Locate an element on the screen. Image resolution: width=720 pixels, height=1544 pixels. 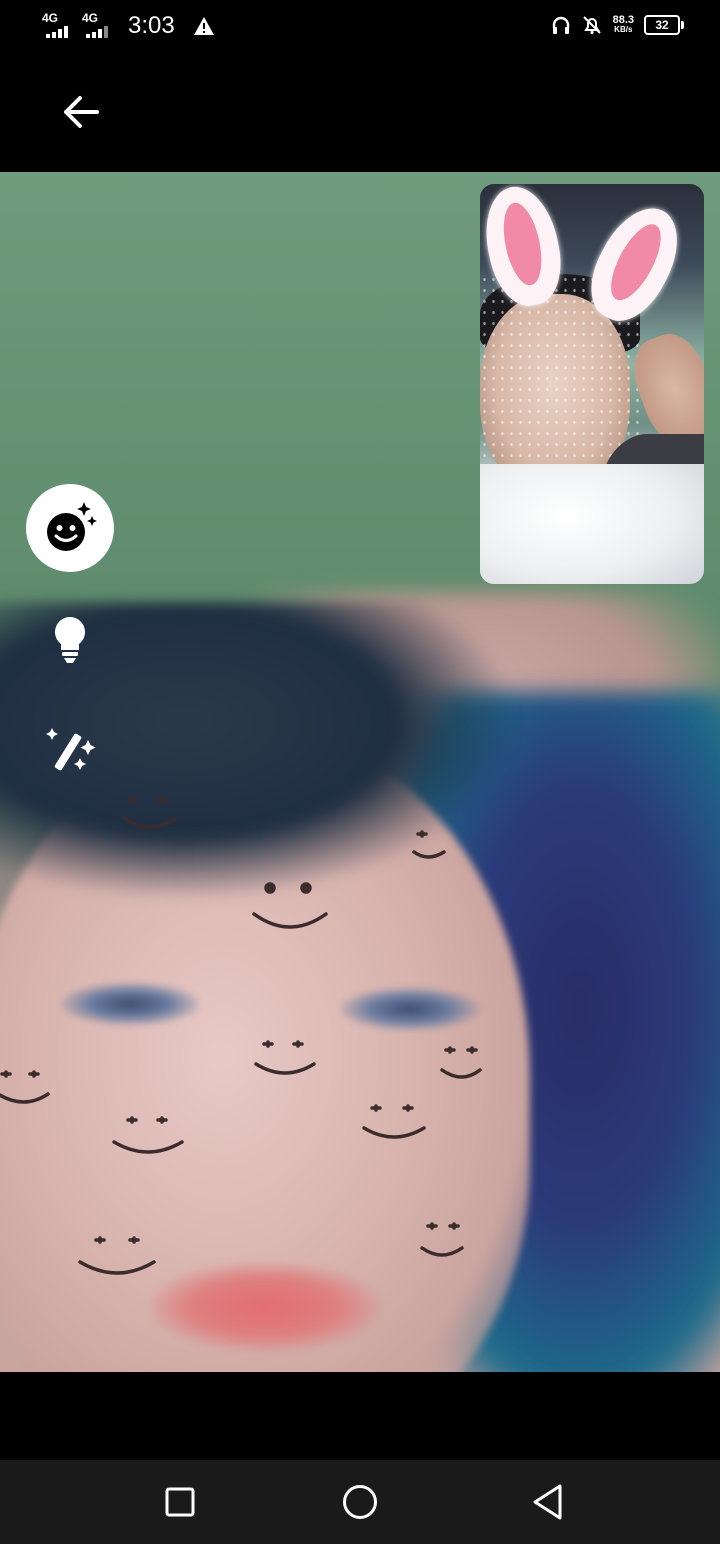
network-speed: 88.3 KB/s is located at coordinates (623, 25).